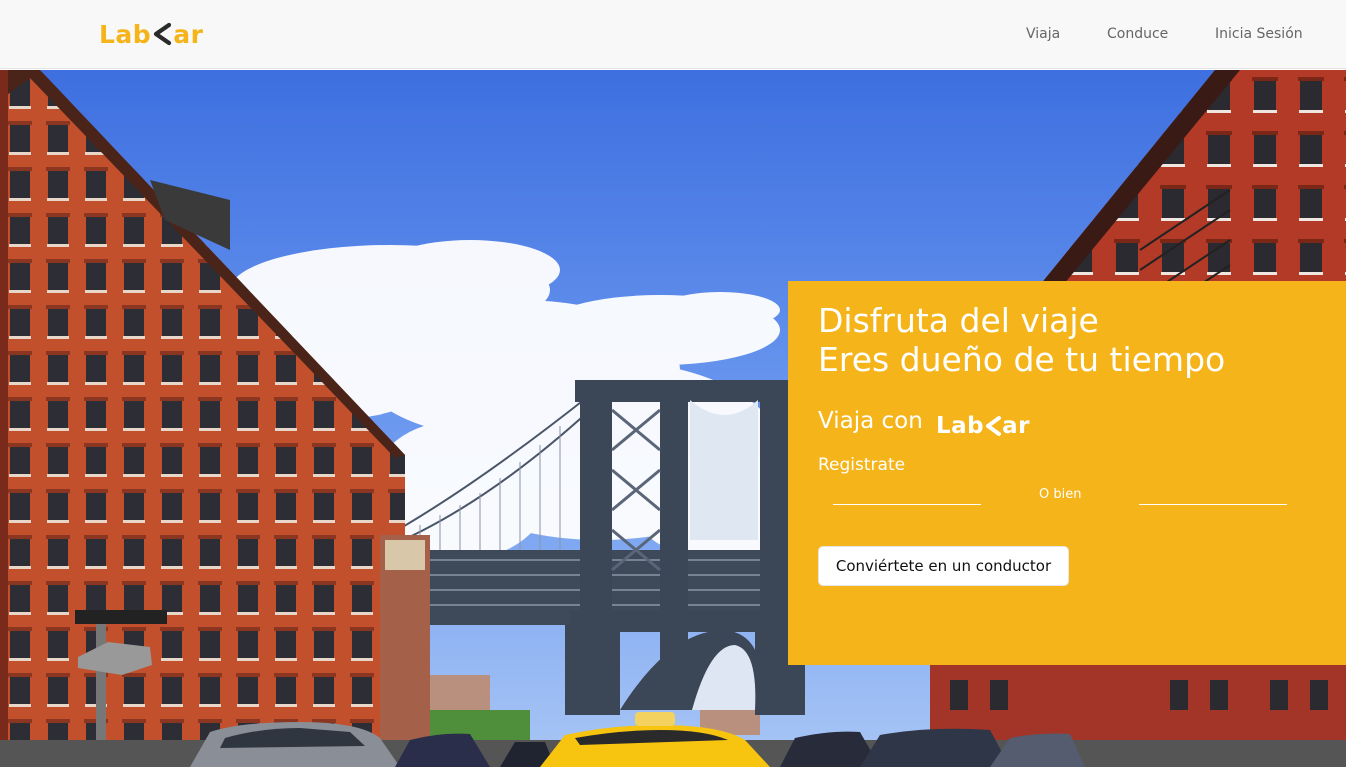 This screenshot has width=1346, height=767. Describe the element at coordinates (125, 34) in the screenshot. I see `logo-text-left: Lab` at that location.